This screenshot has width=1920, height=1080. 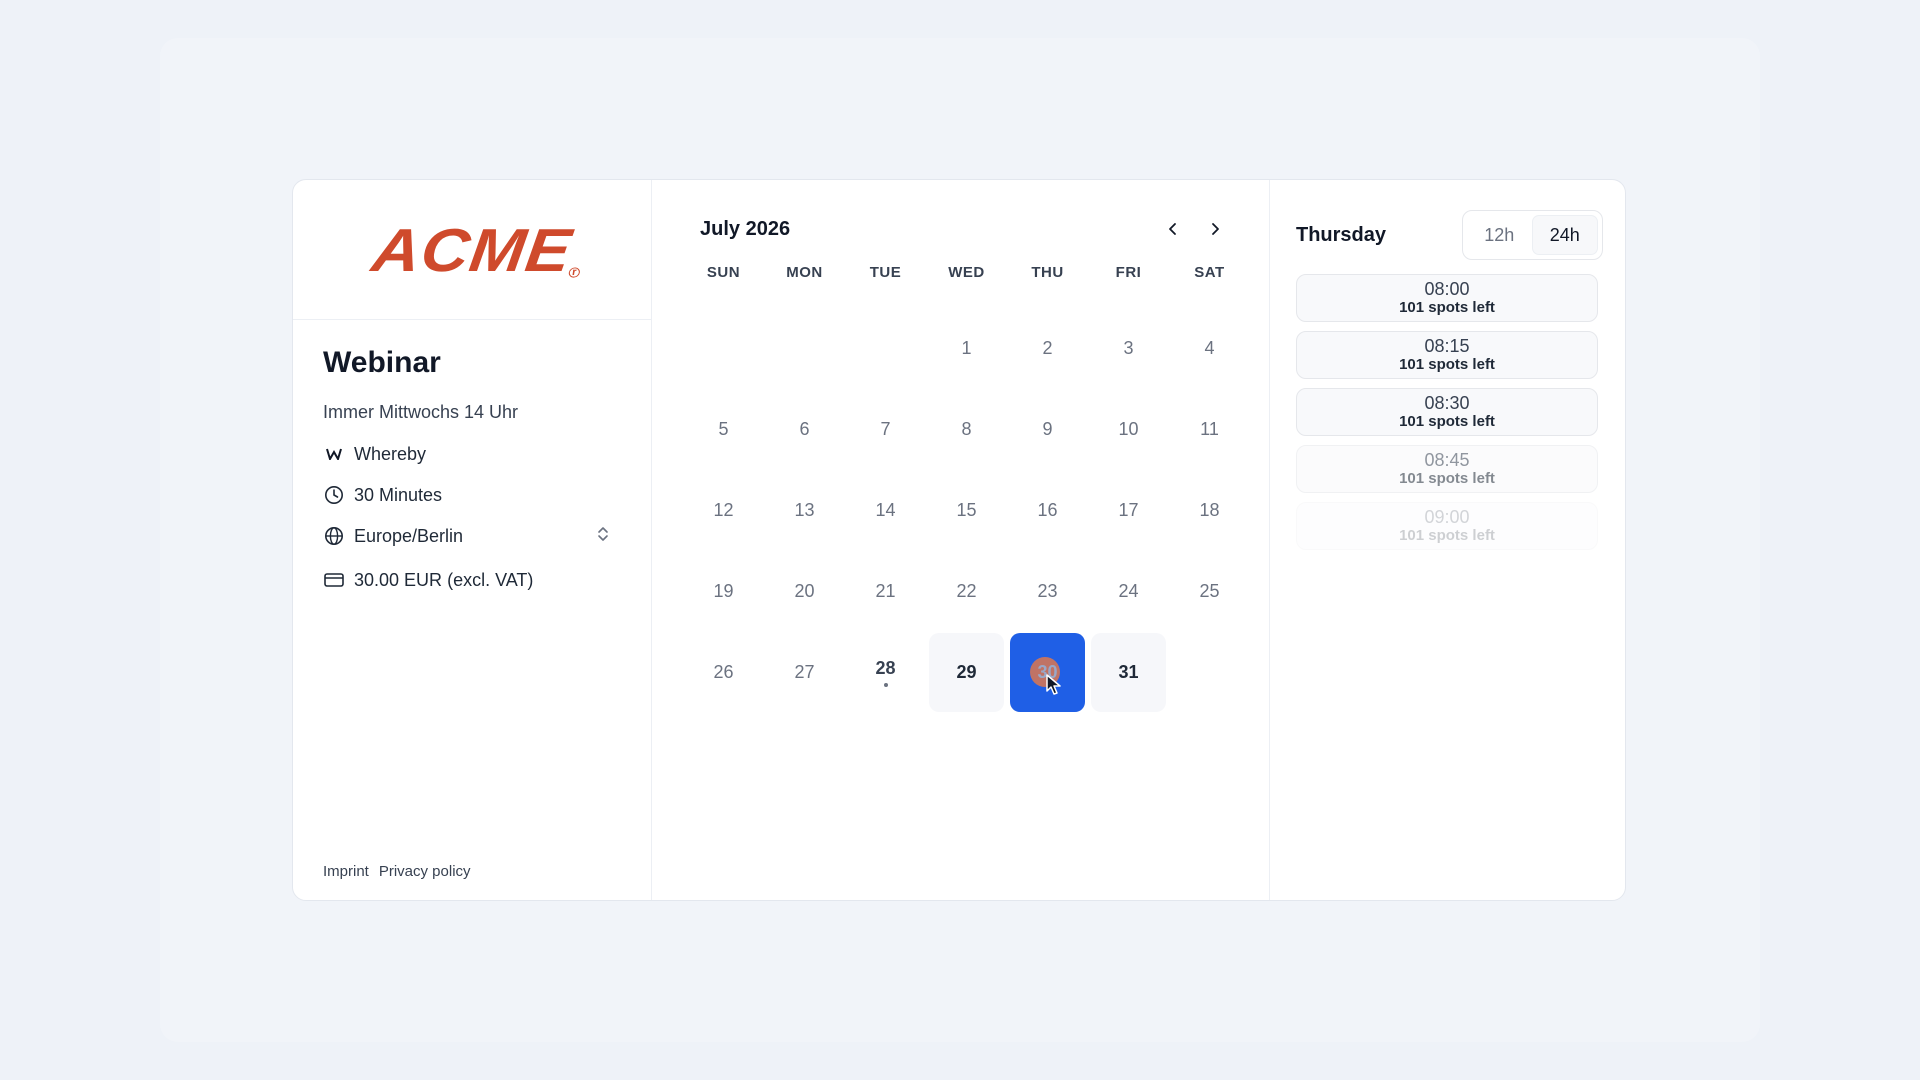 What do you see at coordinates (603, 536) in the screenshot?
I see `chevron-up-down-icon` at bounding box center [603, 536].